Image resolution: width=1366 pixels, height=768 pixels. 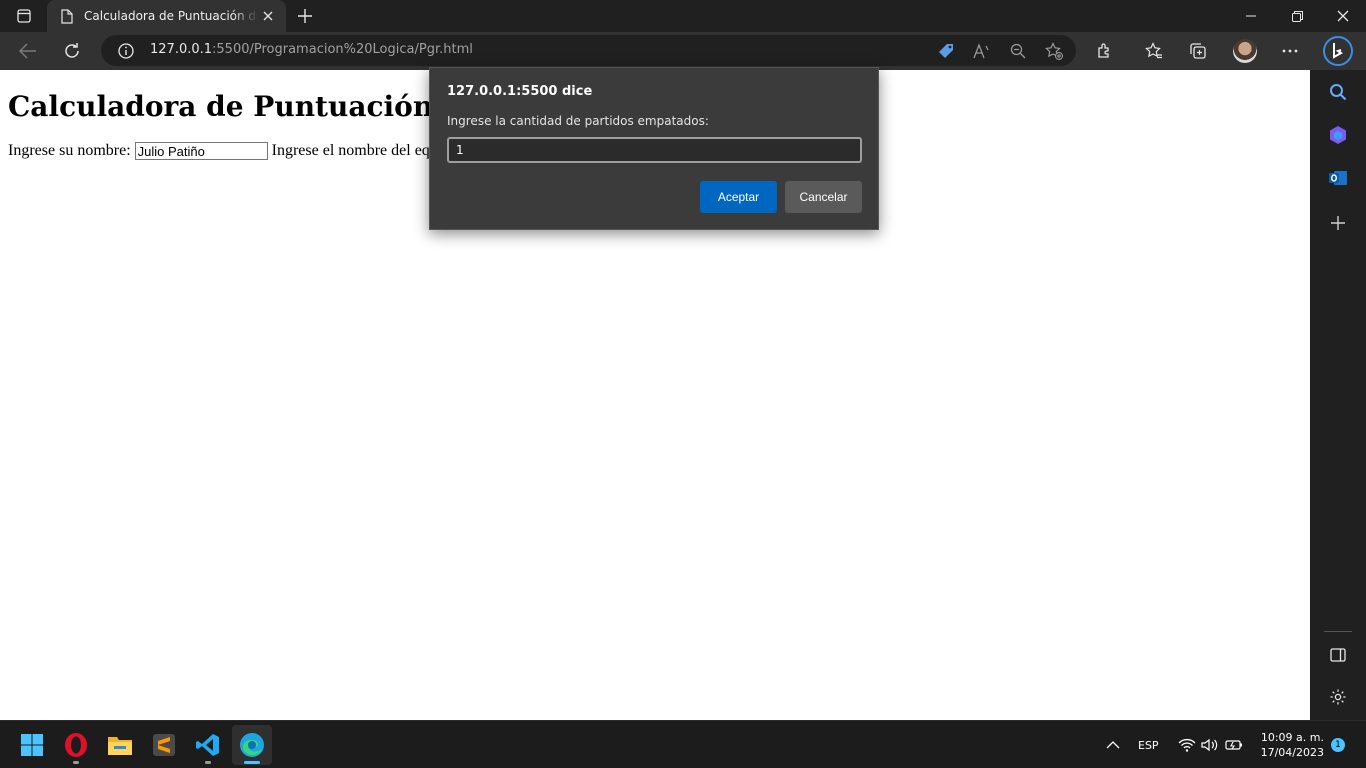 What do you see at coordinates (520, 91) in the screenshot?
I see `dialog-title: 127.0.0.1:5500 dice` at bounding box center [520, 91].